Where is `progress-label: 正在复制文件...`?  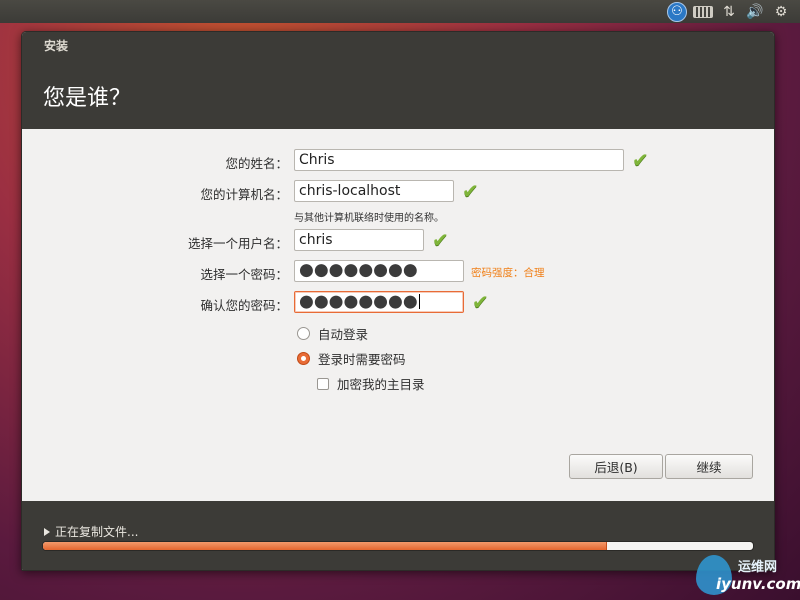 progress-label: 正在复制文件... is located at coordinates (97, 532).